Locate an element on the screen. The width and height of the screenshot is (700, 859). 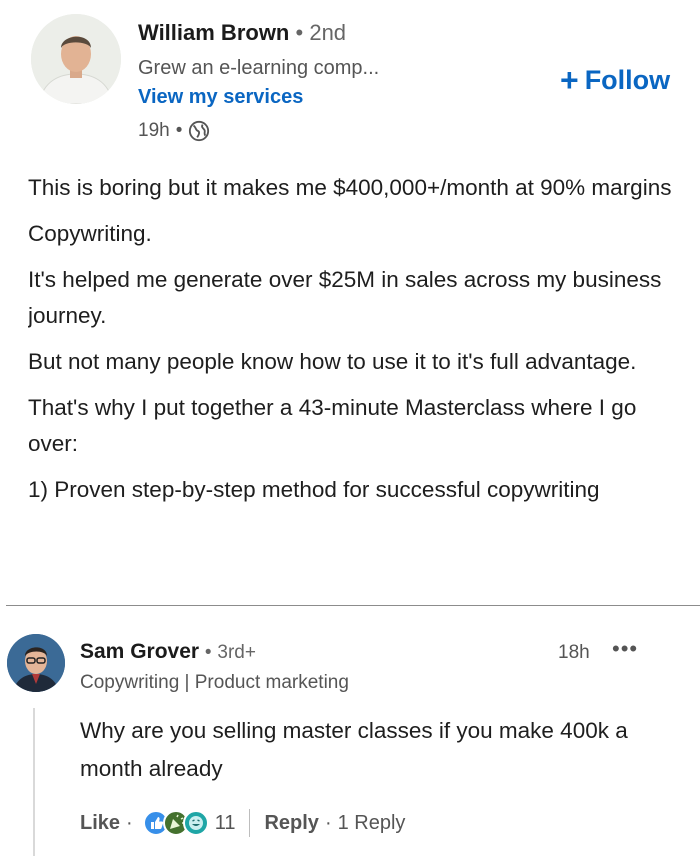
more-options-icon: ••• is located at coordinates (625, 649).